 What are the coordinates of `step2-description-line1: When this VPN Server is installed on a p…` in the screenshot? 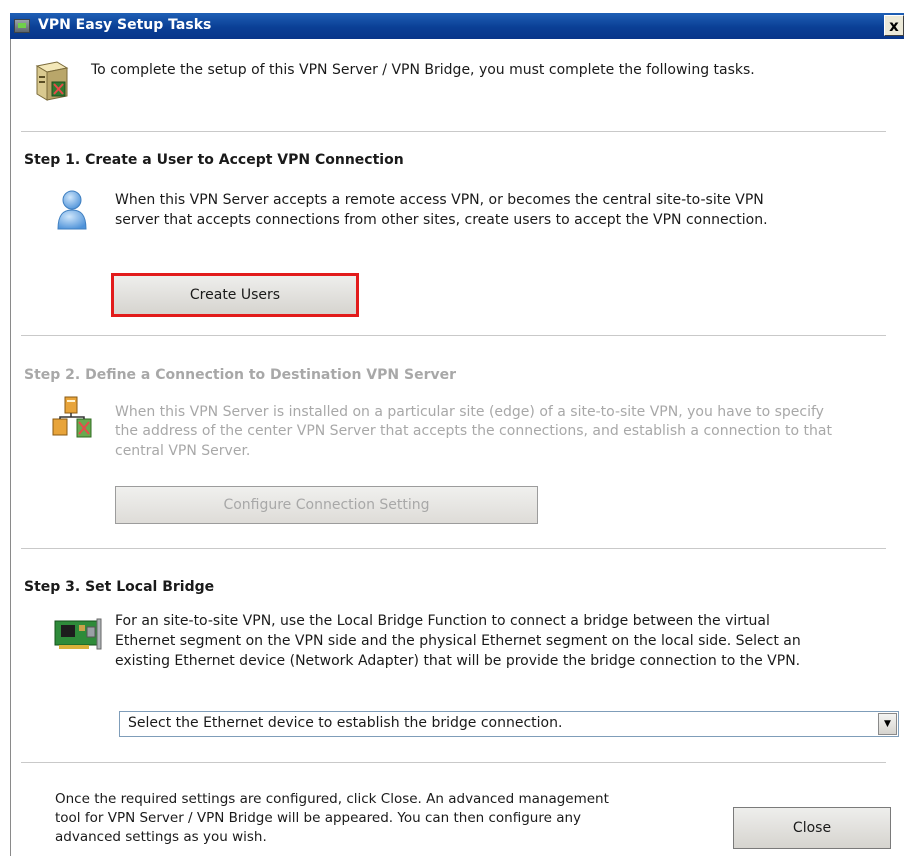 It's located at (469, 412).